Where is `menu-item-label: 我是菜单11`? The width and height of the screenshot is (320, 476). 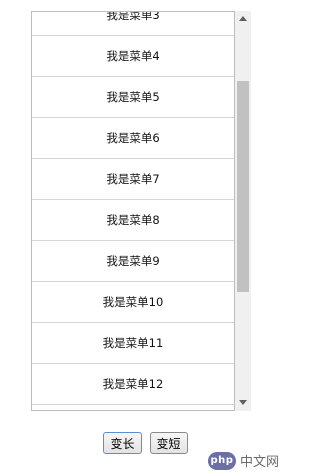
menu-item-label: 我是菜单11 is located at coordinates (133, 343).